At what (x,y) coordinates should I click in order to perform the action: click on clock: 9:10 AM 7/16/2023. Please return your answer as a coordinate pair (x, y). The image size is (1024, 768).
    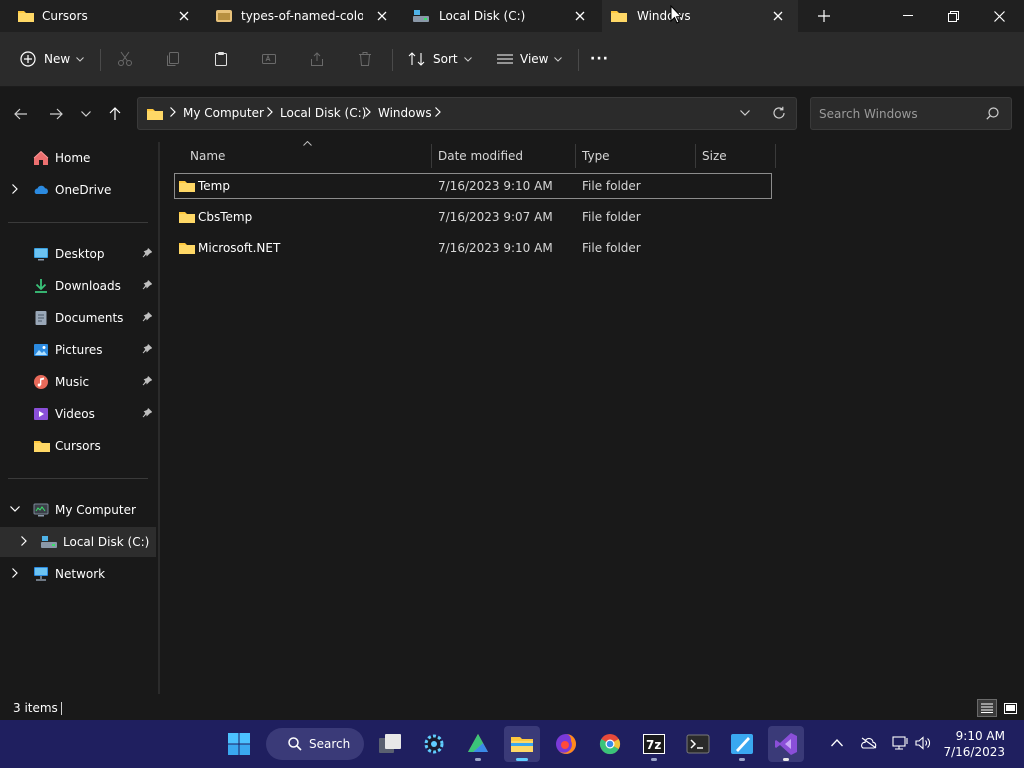
    Looking at the image, I should click on (979, 745).